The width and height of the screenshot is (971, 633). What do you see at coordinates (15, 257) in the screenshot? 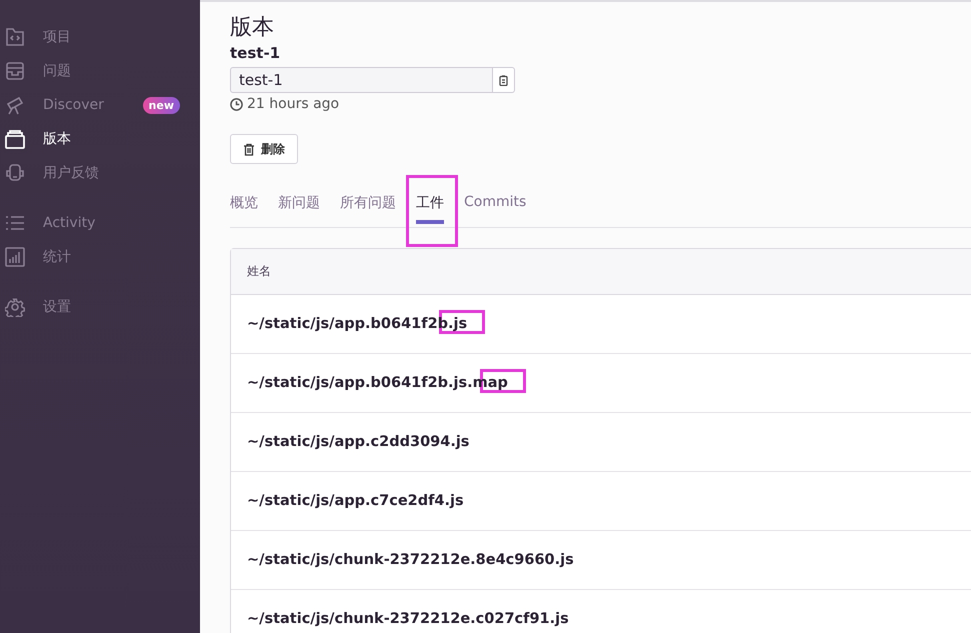
I see `bar-chart-icon` at bounding box center [15, 257].